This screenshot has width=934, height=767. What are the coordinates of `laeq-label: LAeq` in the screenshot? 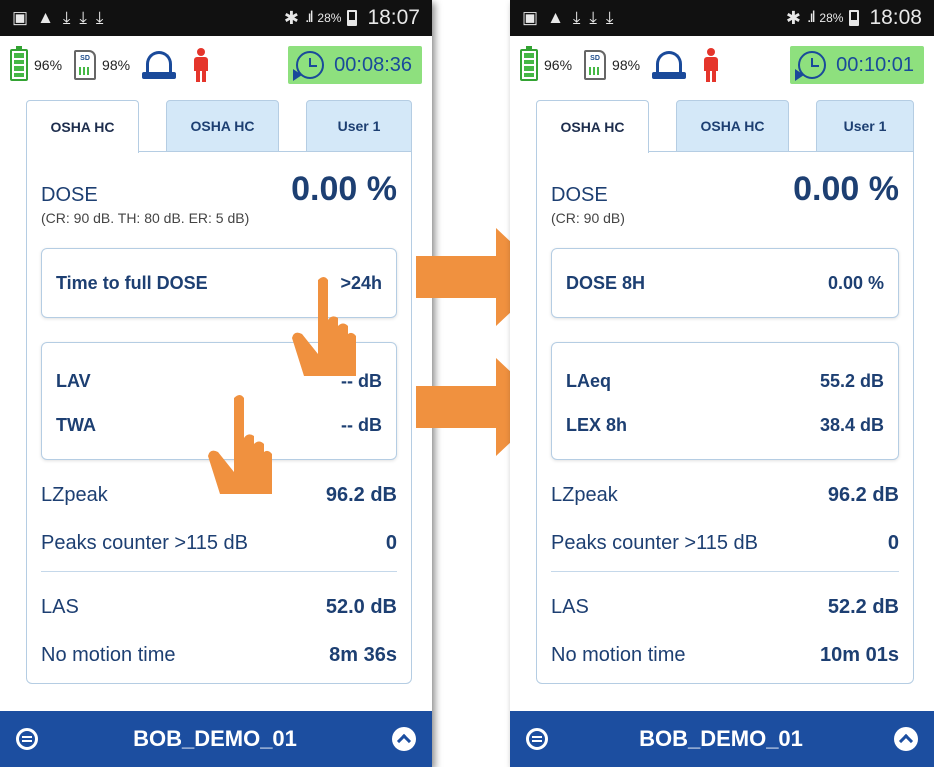 It's located at (588, 381).